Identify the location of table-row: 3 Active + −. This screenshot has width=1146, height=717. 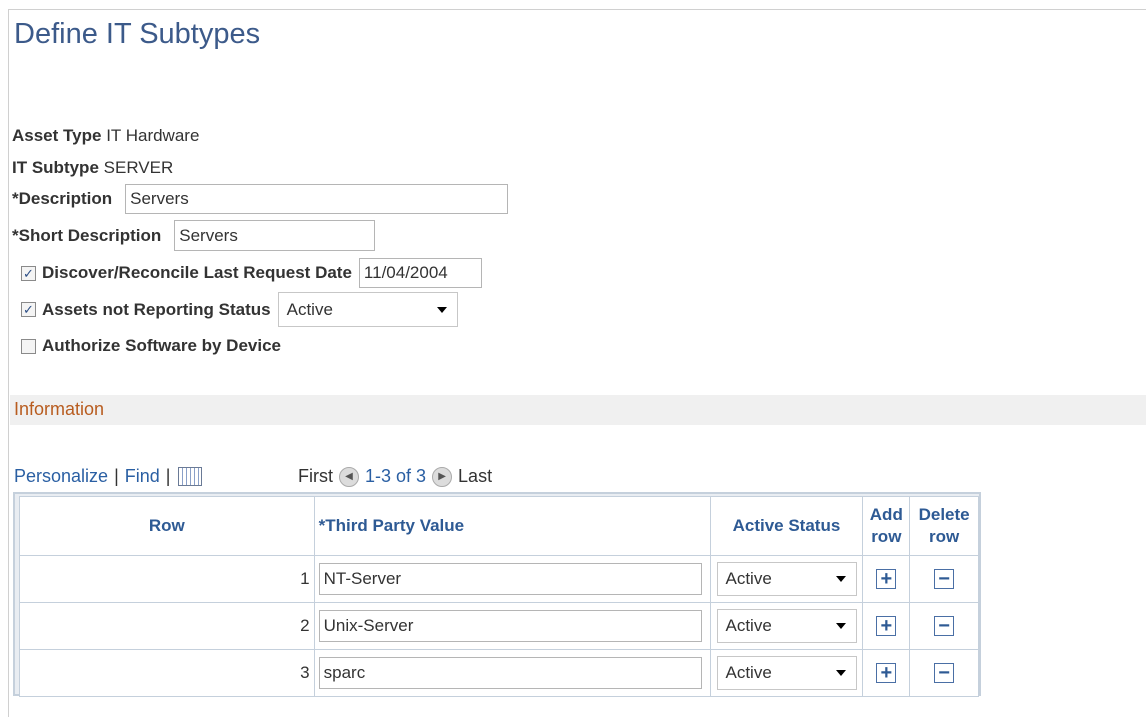
(499, 673).